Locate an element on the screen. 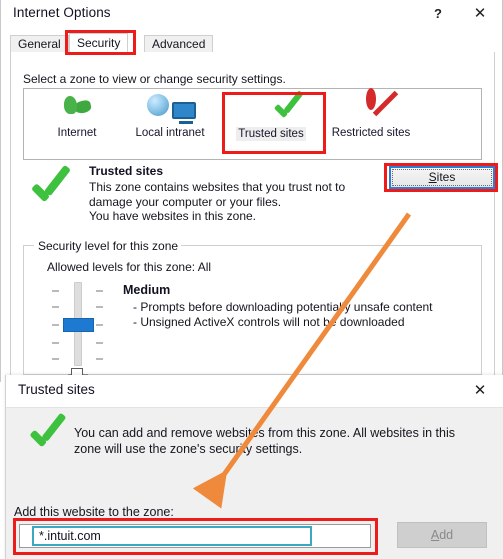 This screenshot has height=559, width=503. trusted-sites-titlebar: Trusted sites ✕ is located at coordinates (254, 391).